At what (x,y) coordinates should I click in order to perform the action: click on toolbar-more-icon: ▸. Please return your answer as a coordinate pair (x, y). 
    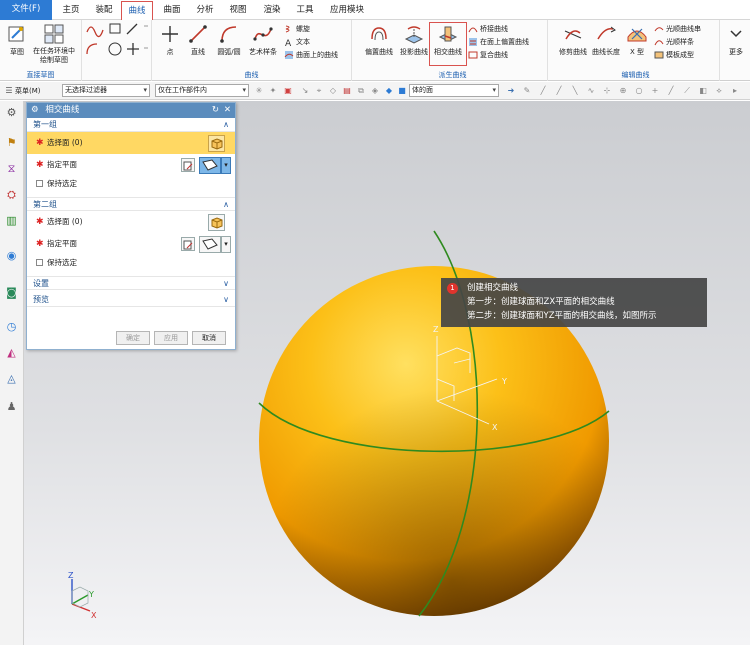
    Looking at the image, I should click on (735, 91).